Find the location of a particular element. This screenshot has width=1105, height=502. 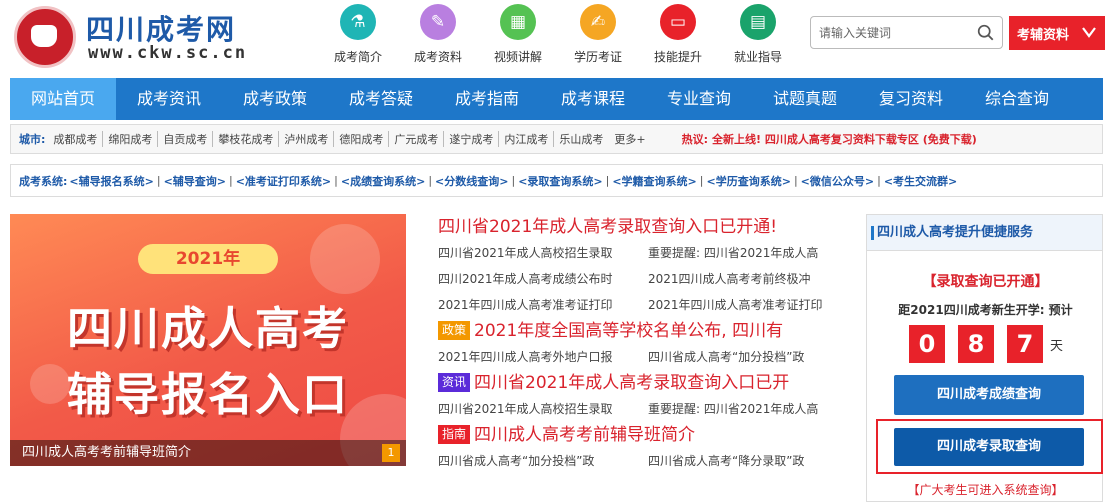

news-link: 四川2021年成人高考成绩公布时 is located at coordinates (543, 279).